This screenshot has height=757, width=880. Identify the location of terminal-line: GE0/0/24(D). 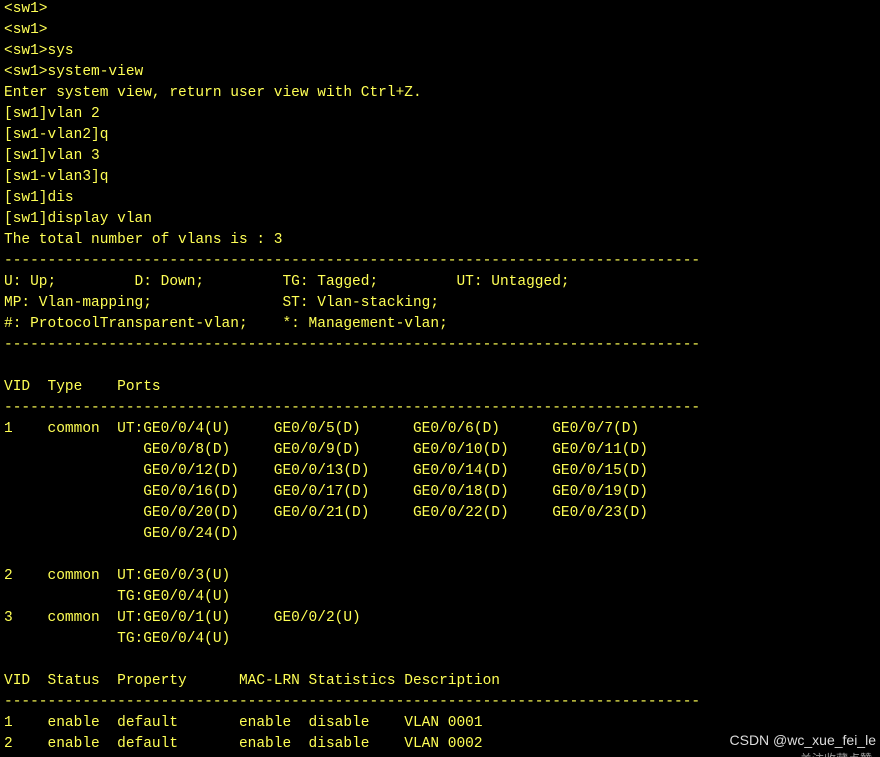
(121, 534).